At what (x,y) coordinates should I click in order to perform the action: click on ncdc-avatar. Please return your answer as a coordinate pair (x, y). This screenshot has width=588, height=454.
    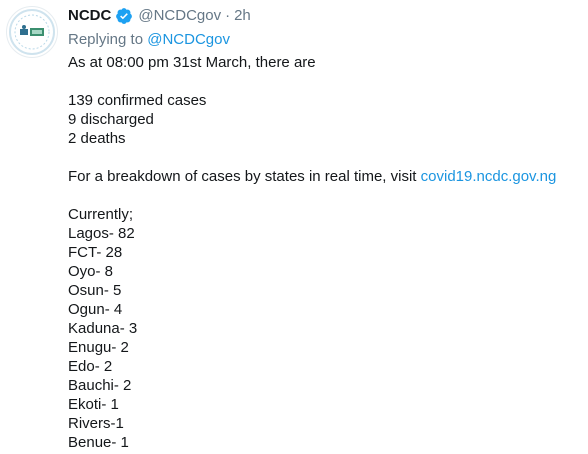
    Looking at the image, I should click on (32, 32).